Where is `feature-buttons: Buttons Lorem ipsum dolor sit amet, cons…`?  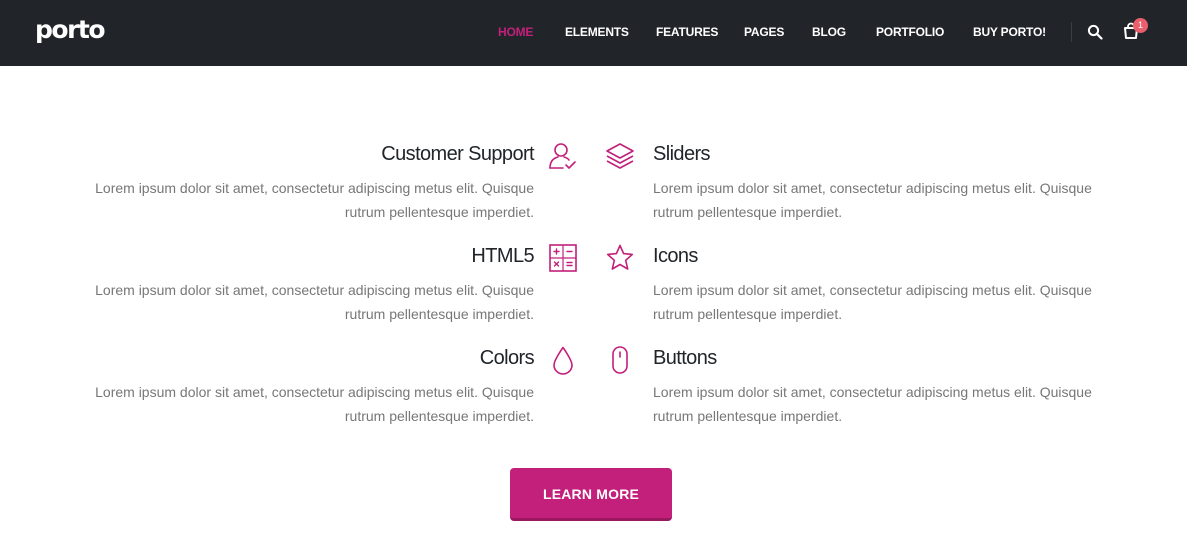 feature-buttons: Buttons Lorem ipsum dolor sit amet, cons… is located at coordinates (888, 390).